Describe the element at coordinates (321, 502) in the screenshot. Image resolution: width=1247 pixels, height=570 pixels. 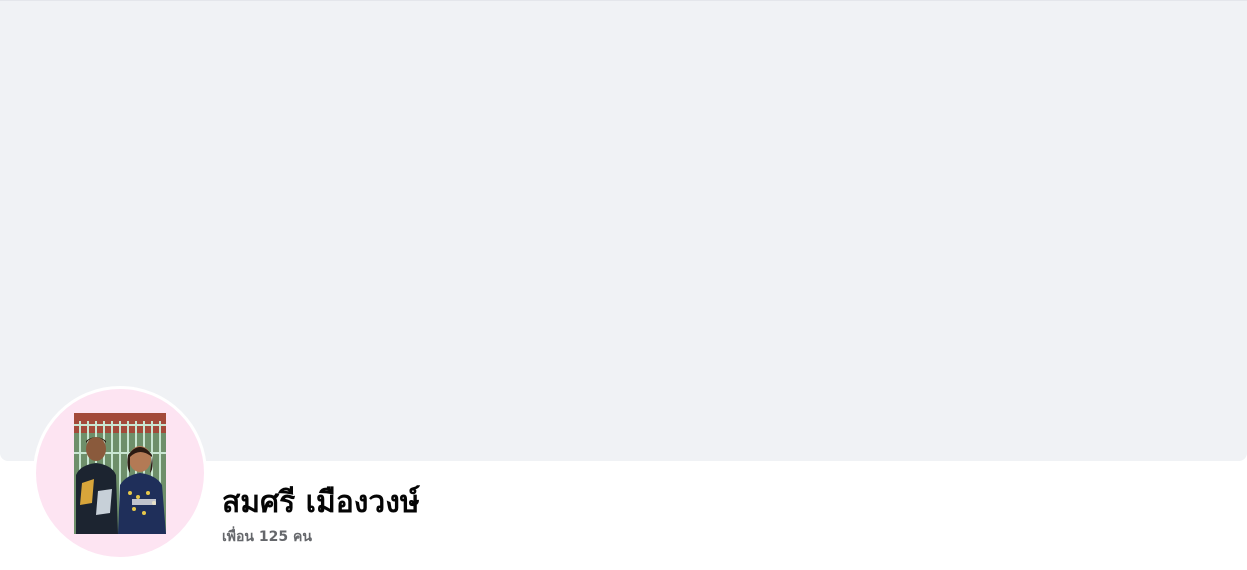
I see `profile-name: สมศรี เมืองวงษ์` at that location.